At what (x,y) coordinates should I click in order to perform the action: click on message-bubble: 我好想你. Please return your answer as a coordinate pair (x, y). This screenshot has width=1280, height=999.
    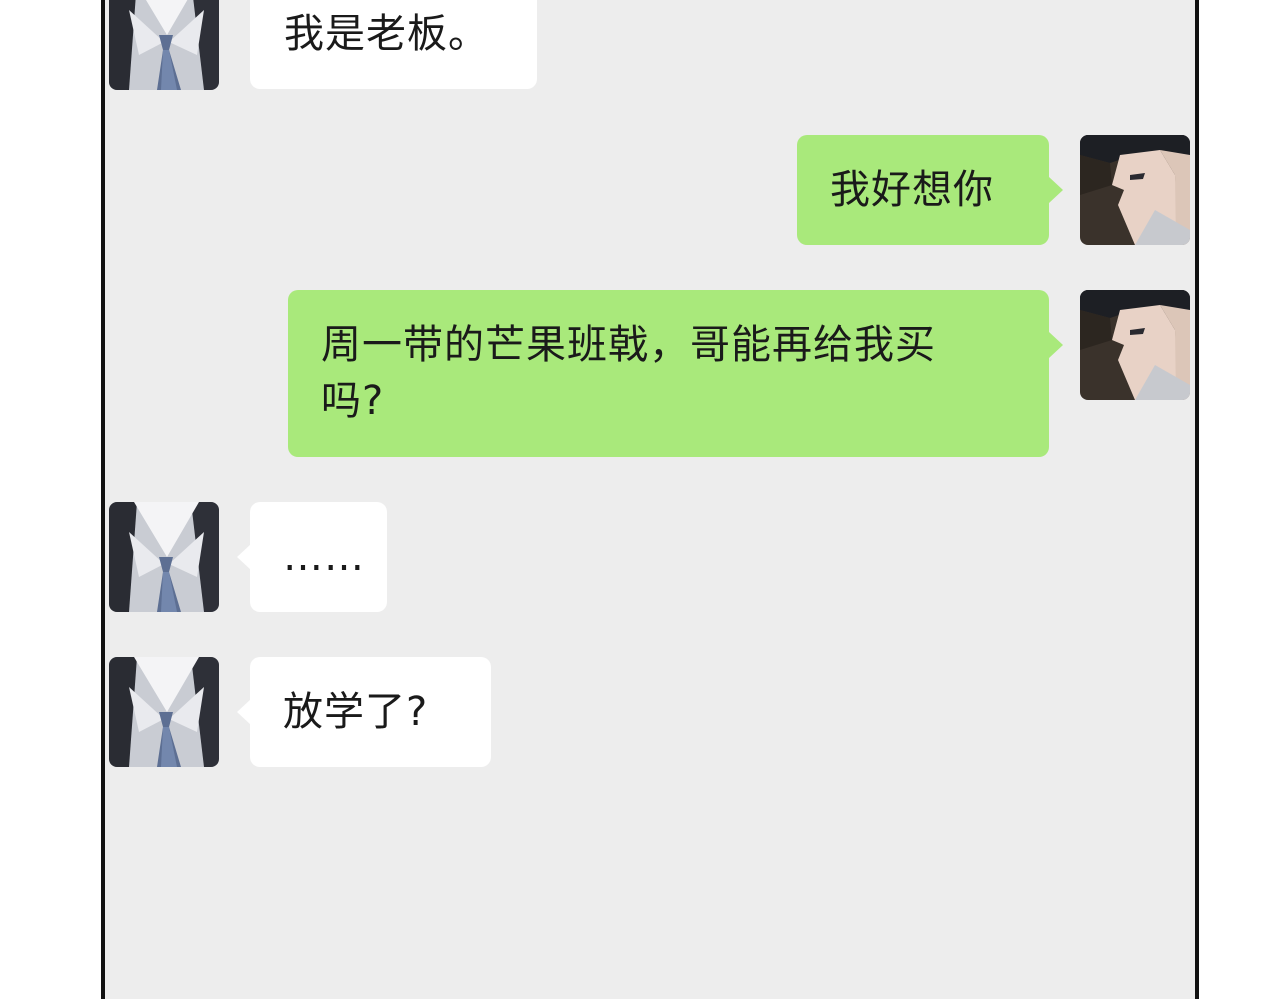
    Looking at the image, I should click on (923, 190).